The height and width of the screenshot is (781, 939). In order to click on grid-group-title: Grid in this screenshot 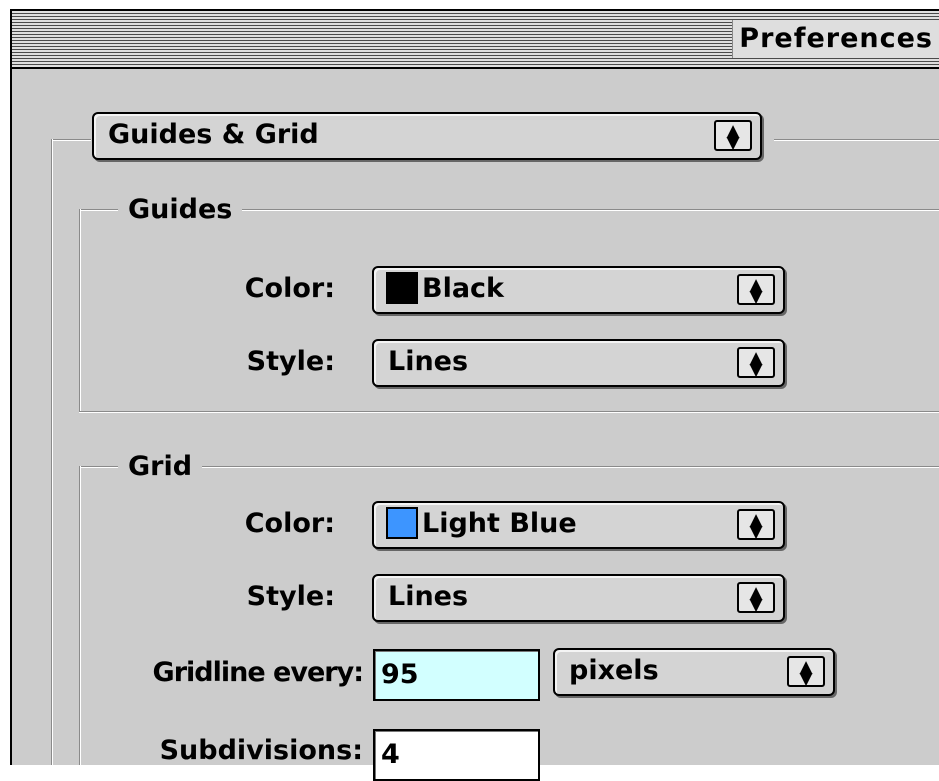, I will do `click(160, 467)`.